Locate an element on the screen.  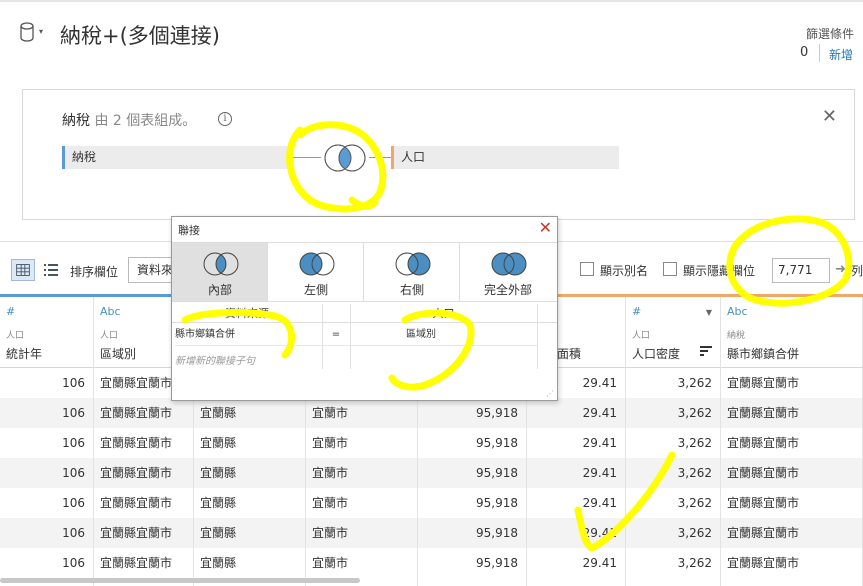
arrow-right-icon: ➜ is located at coordinates (840, 269).